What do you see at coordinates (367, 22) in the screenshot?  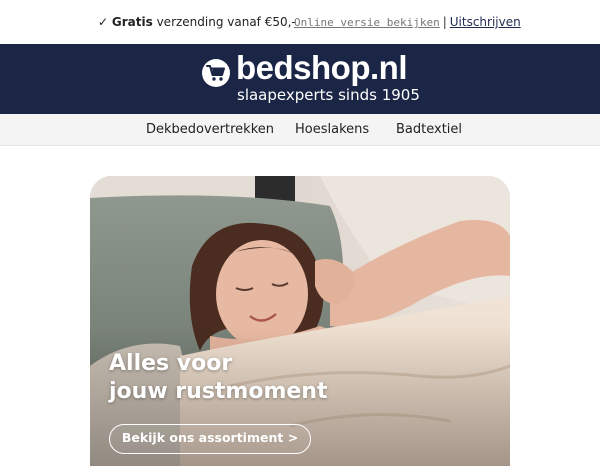 I see `view-online-link: Online versie bekijken` at bounding box center [367, 22].